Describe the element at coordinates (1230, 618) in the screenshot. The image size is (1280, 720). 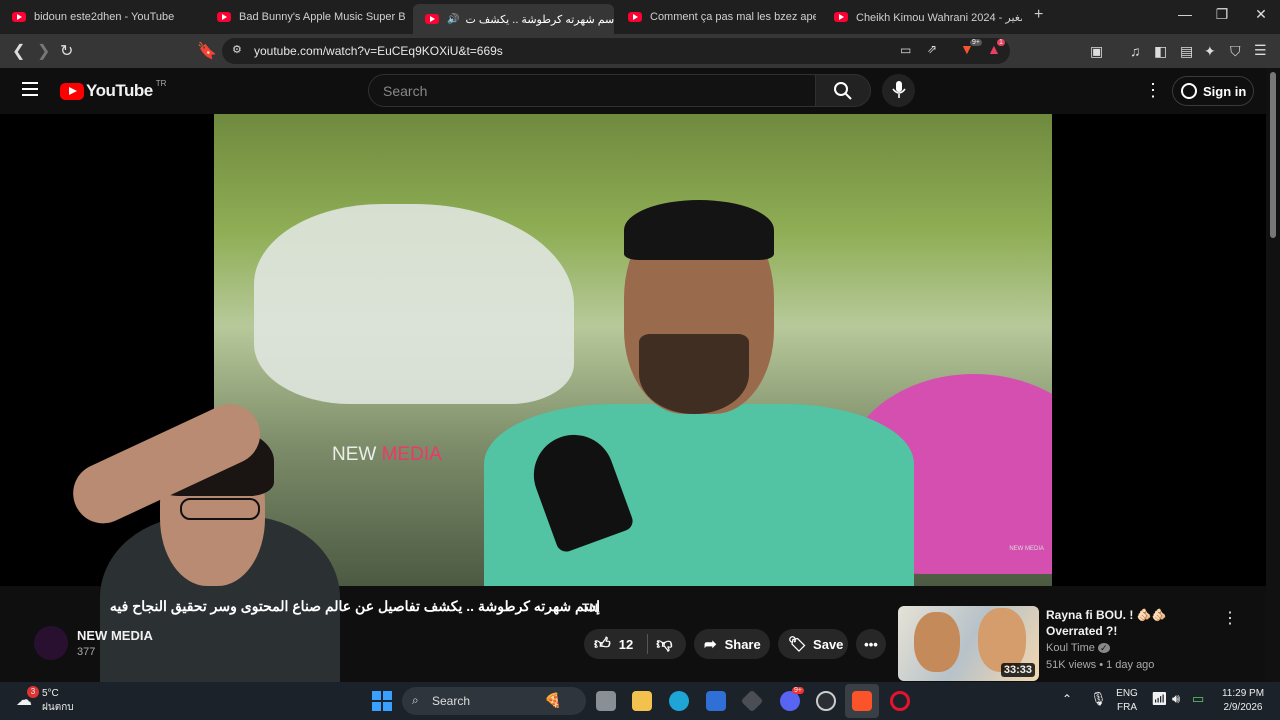
I see `recommended-menu-icon: ⋮` at that location.